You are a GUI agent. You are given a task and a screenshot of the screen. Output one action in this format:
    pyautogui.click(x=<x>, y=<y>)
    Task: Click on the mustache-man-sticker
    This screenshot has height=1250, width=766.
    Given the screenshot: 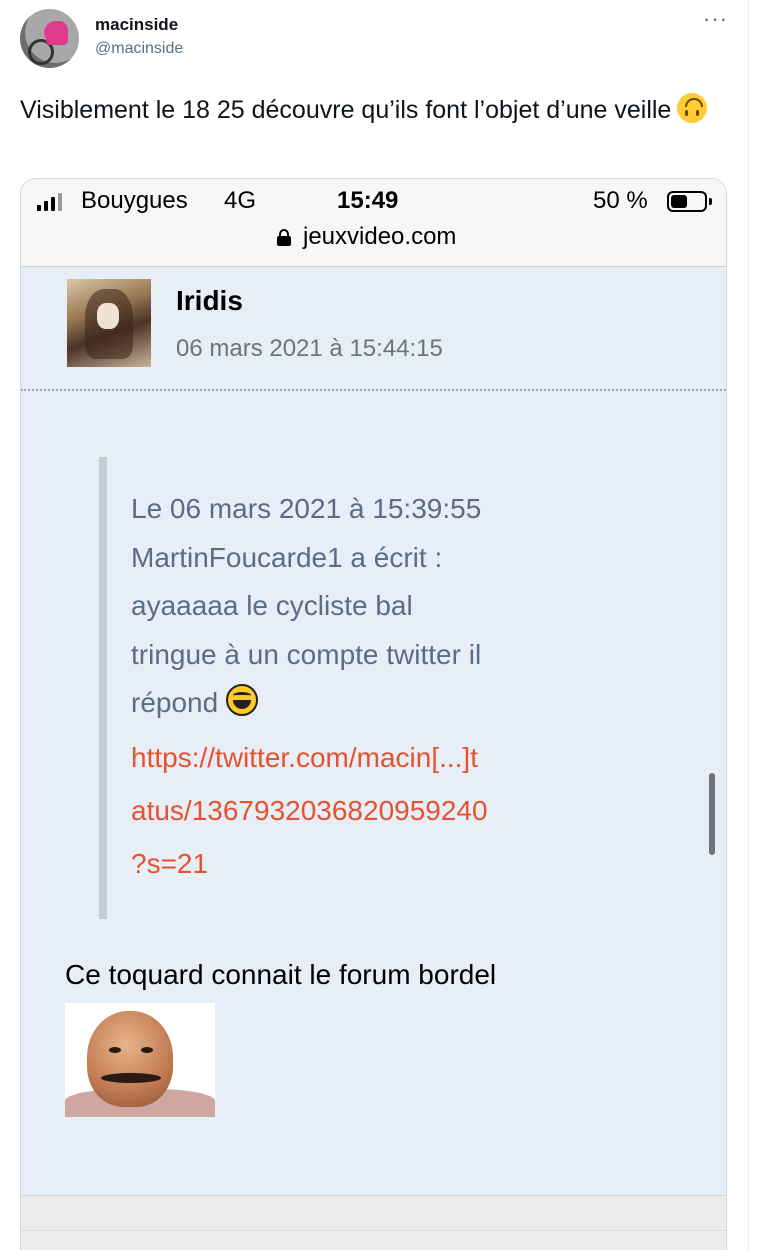 What is the action you would take?
    pyautogui.click(x=140, y=1060)
    